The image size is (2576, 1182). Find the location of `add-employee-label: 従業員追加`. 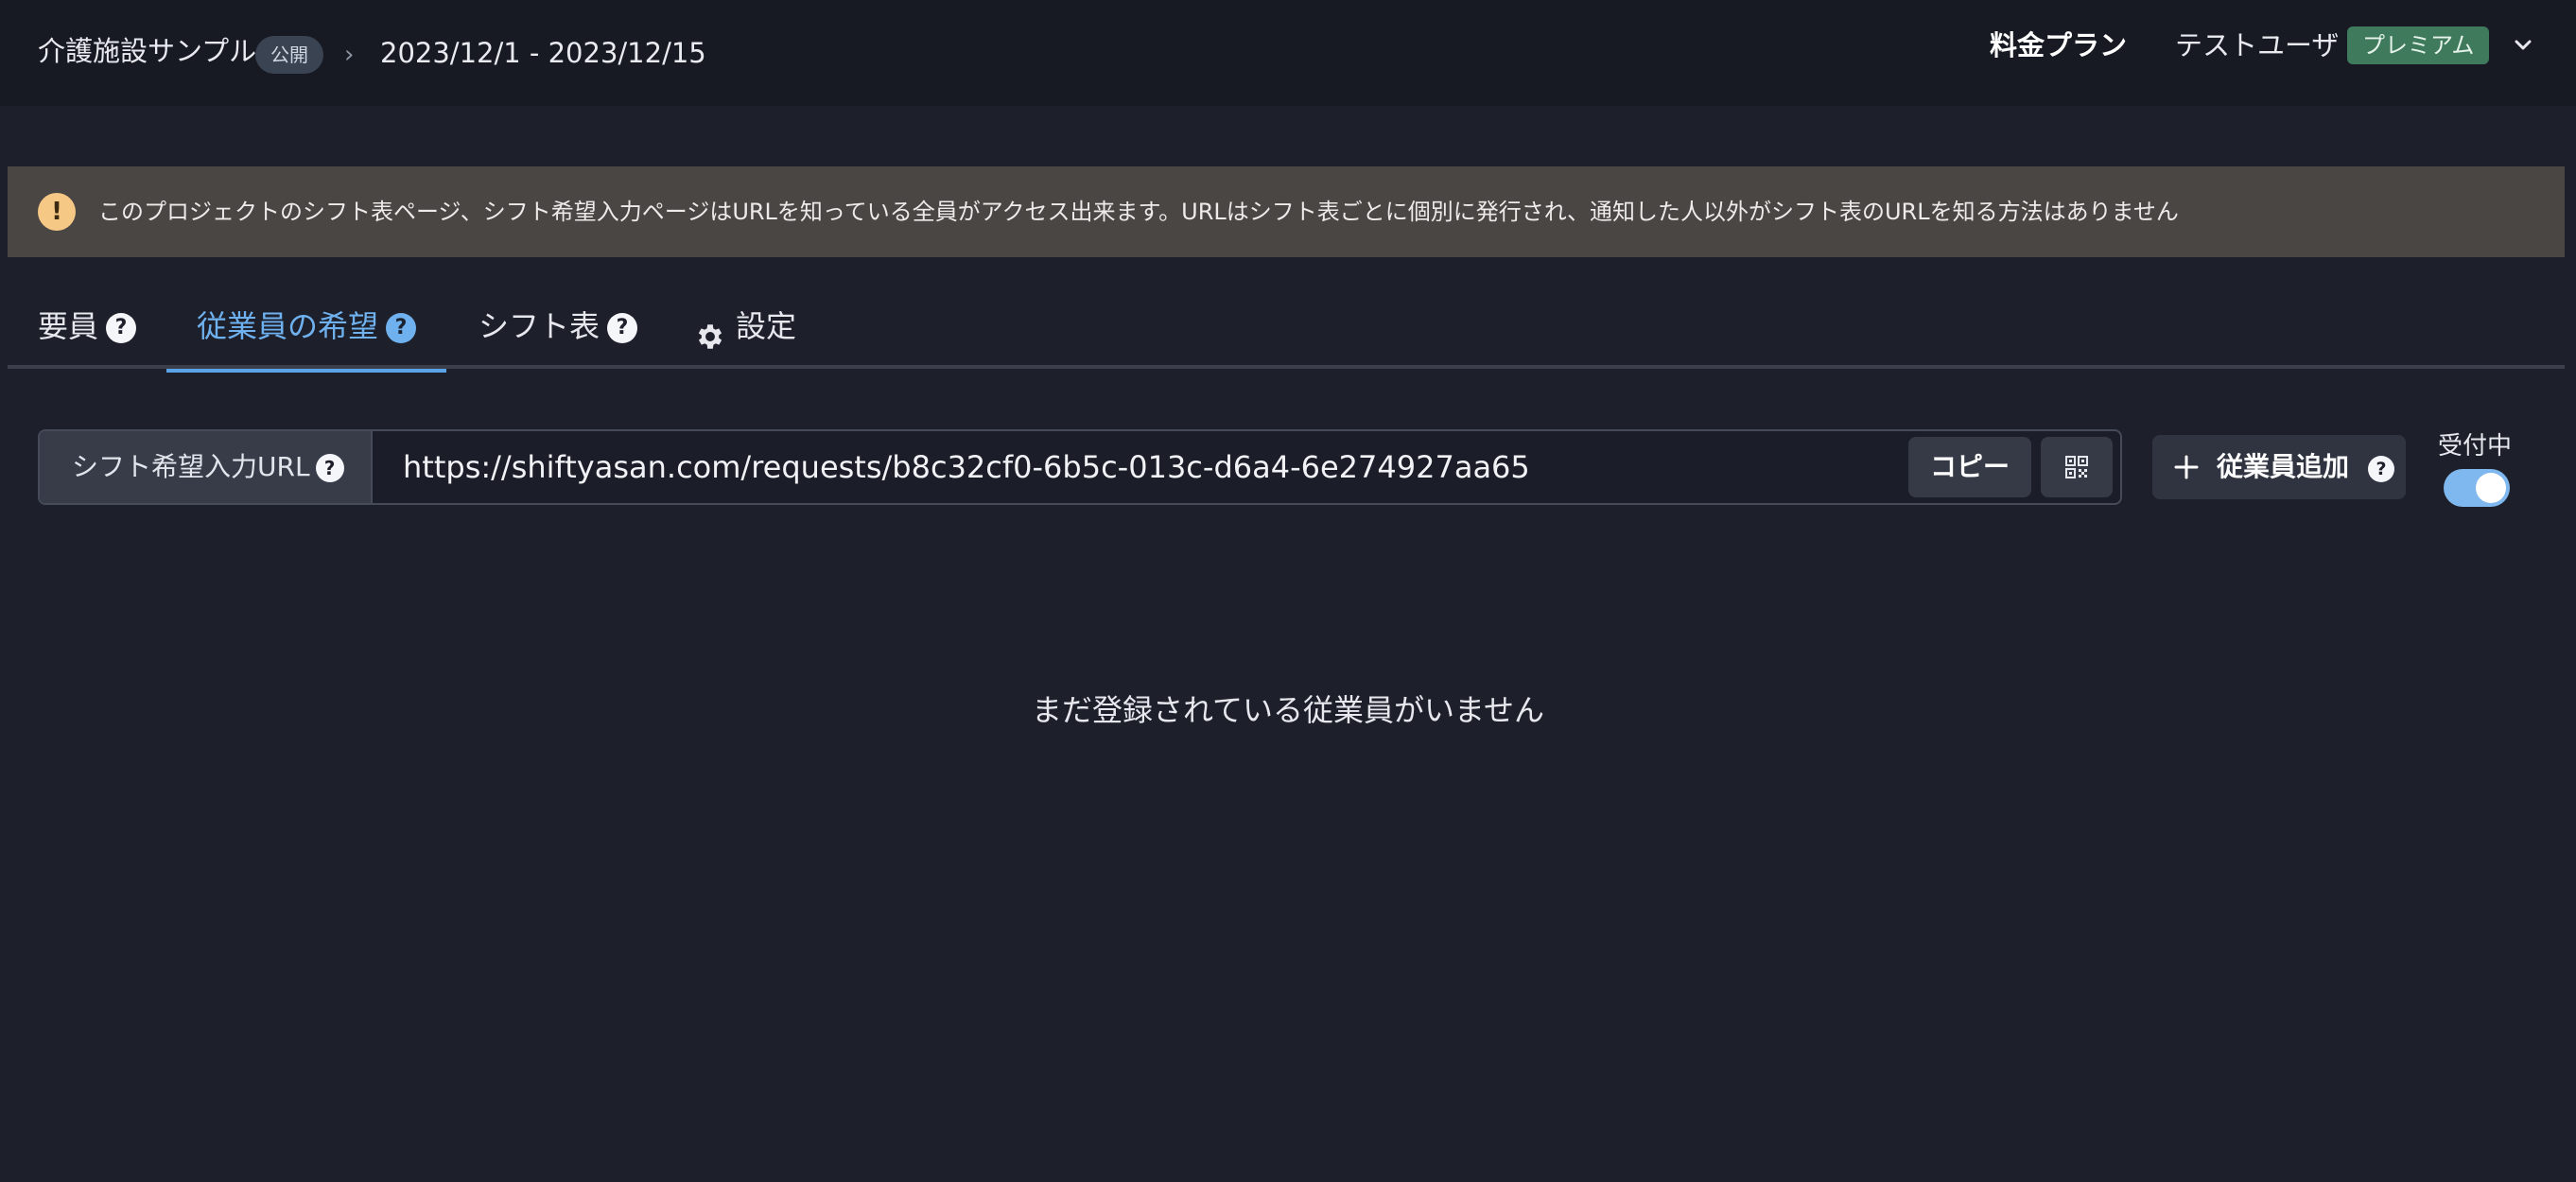

add-employee-label: 従業員追加 is located at coordinates (2283, 466).